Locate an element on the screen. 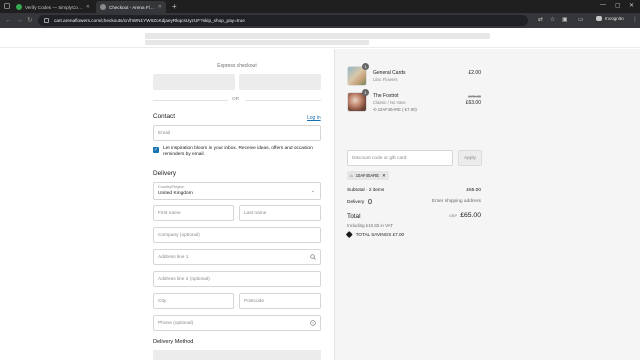 This screenshot has width=640, height=360. arena-flowers-favicon-icon is located at coordinates (103, 7).